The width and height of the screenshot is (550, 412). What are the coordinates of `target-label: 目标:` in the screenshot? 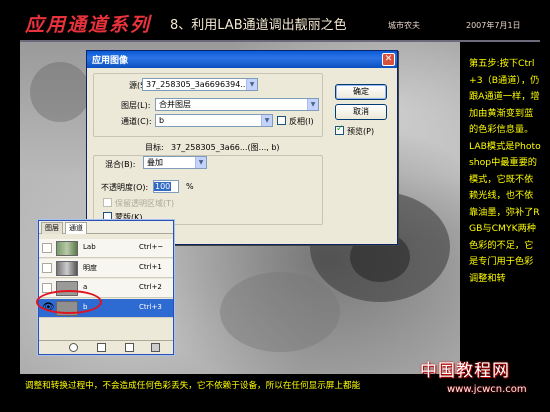 It's located at (154, 147).